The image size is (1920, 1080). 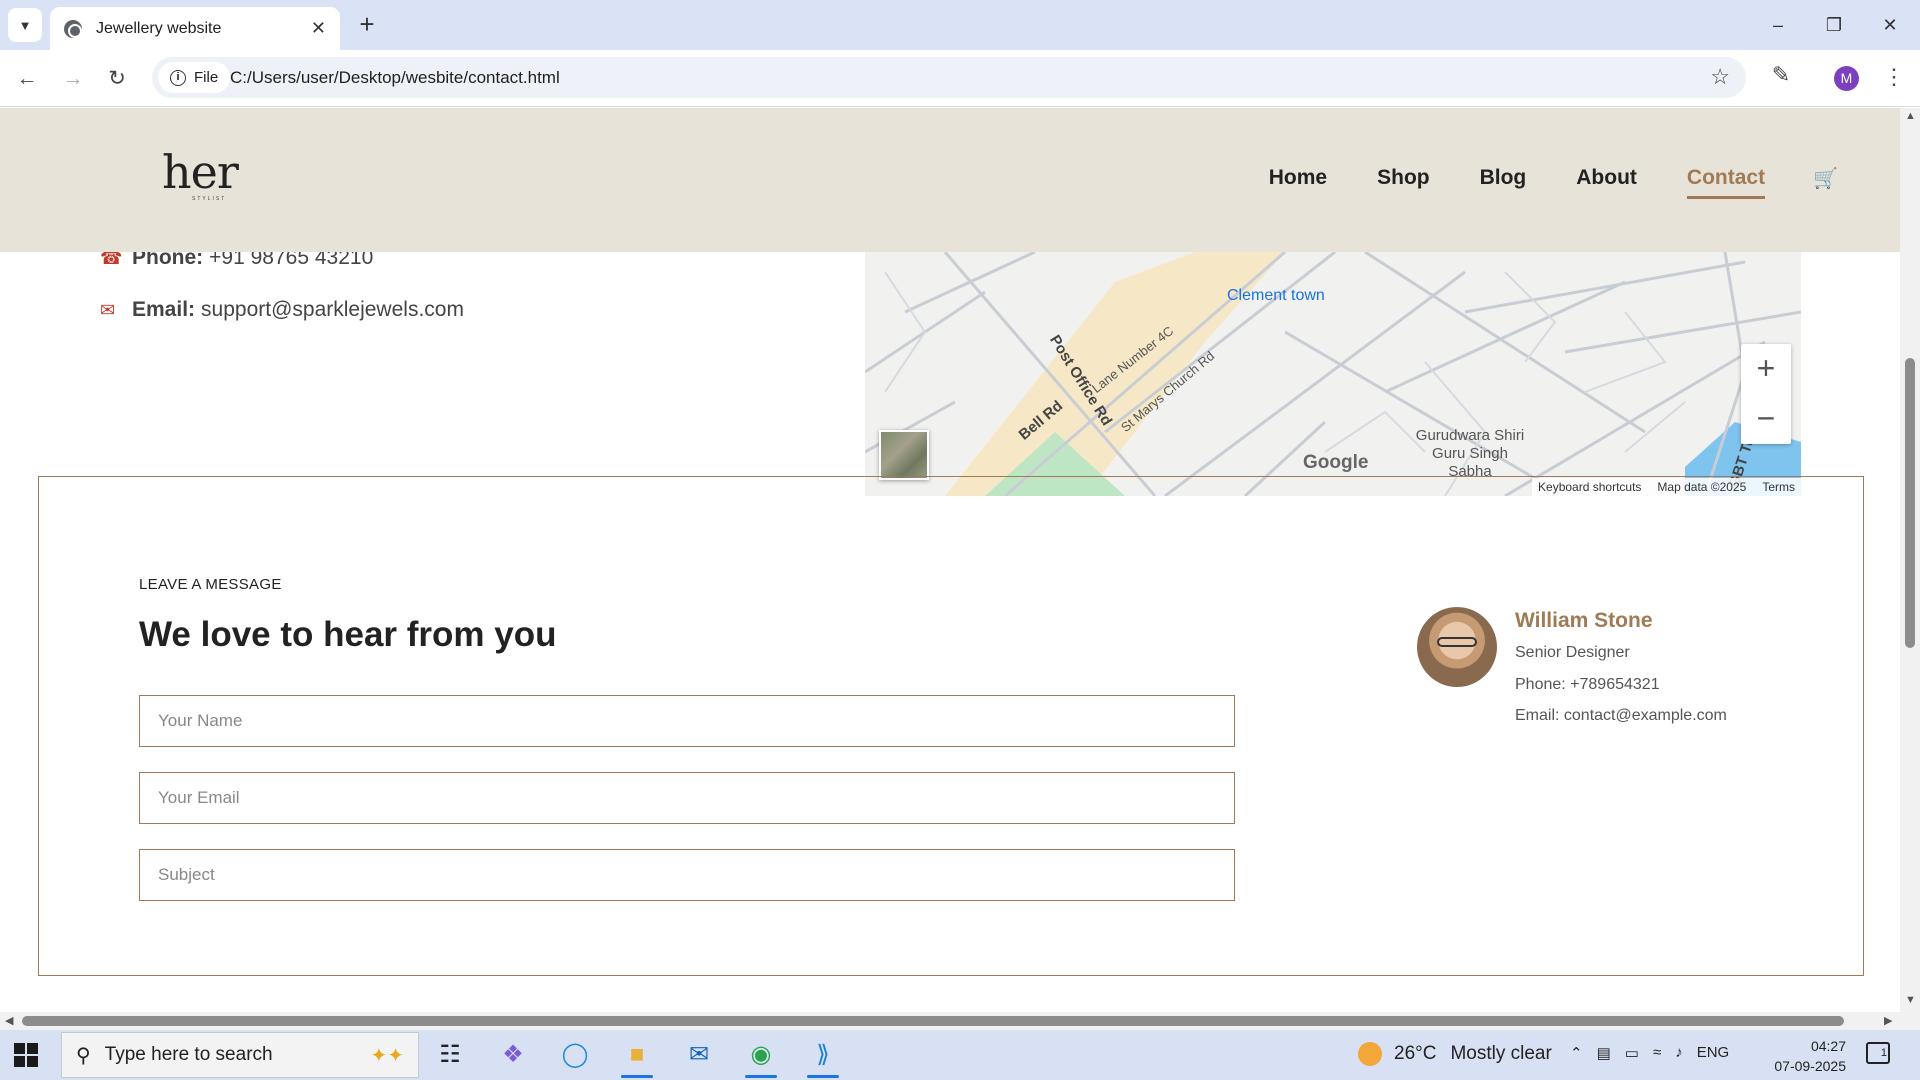 What do you see at coordinates (1501, 1053) in the screenshot?
I see `weather-text: Mostly clear` at bounding box center [1501, 1053].